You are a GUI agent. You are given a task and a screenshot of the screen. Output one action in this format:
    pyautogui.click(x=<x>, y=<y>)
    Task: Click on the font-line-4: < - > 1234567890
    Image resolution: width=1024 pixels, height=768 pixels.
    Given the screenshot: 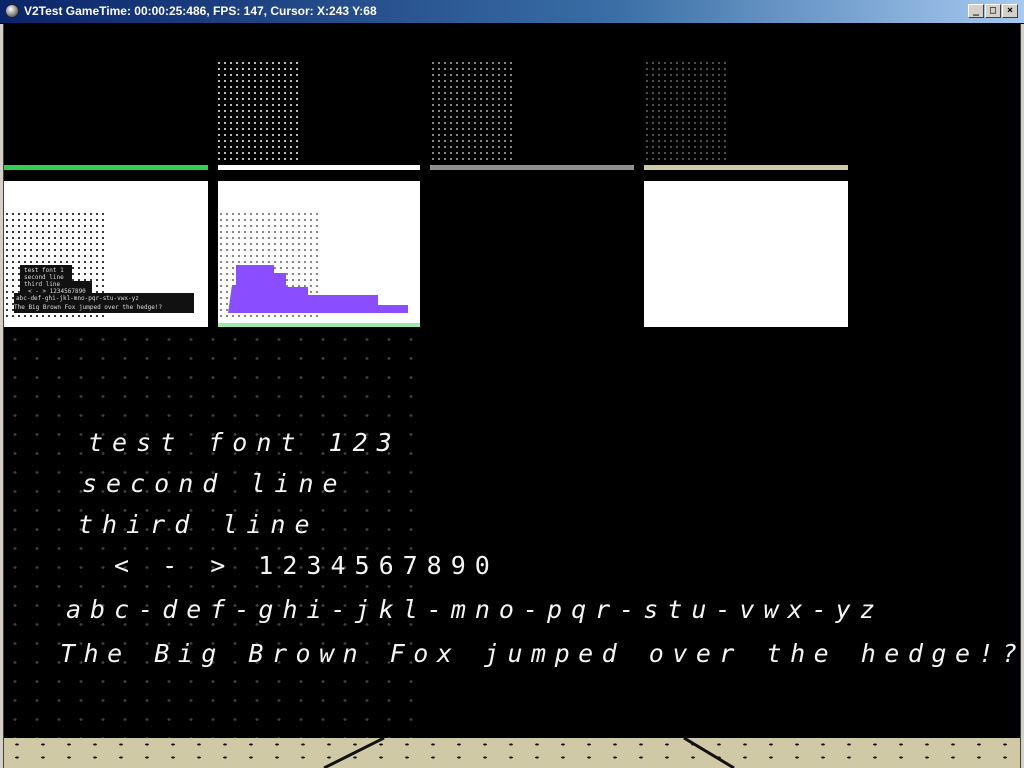 What is the action you would take?
    pyautogui.click(x=306, y=565)
    